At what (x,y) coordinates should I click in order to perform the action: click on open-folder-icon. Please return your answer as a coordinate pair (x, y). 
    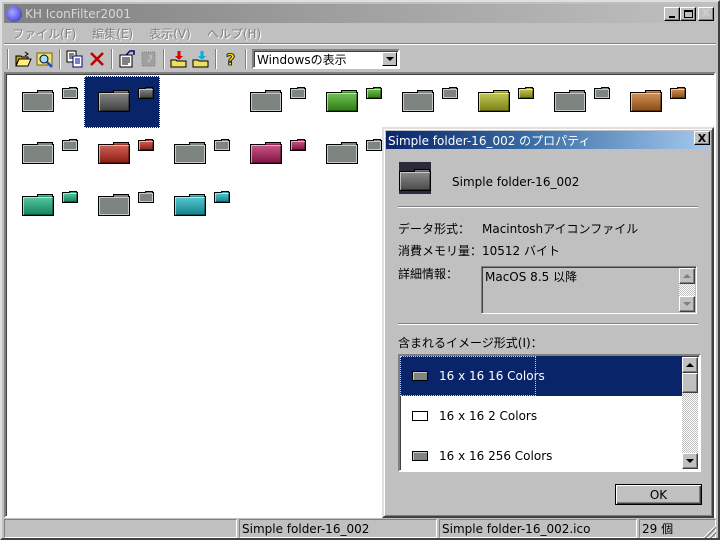
    Looking at the image, I should click on (23, 59).